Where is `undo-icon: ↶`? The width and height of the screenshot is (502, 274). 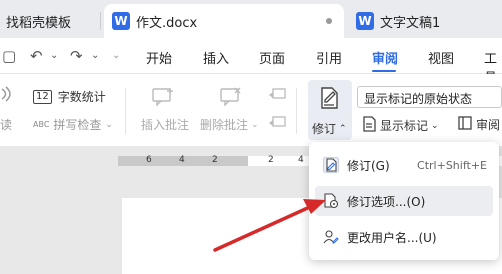 undo-icon: ↶ is located at coordinates (36, 56).